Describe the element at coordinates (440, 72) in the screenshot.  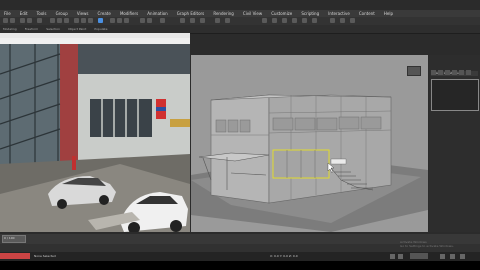
I see `modify-tab-icon` at that location.